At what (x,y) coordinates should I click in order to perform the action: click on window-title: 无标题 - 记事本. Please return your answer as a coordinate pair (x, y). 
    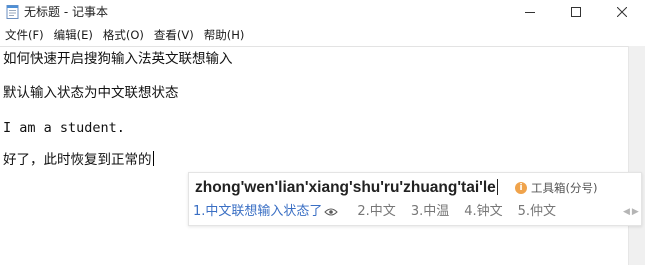
    Looking at the image, I should click on (66, 12).